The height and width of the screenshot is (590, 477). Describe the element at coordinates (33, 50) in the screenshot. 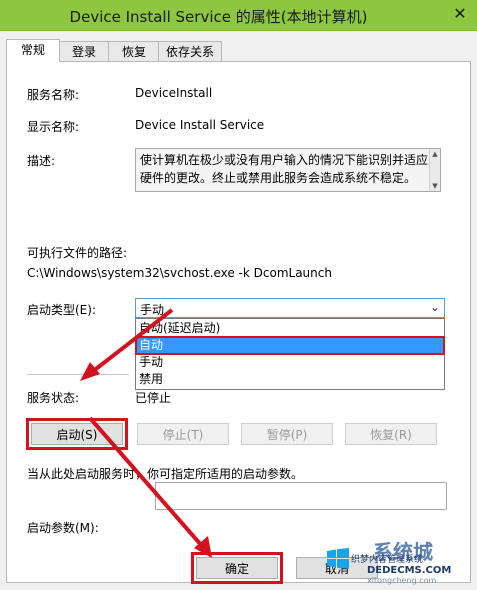

I see `tab-general: 常规` at that location.